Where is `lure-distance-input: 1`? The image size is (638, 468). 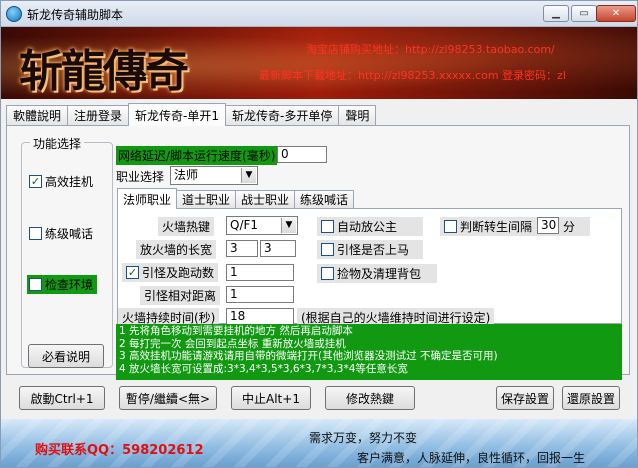
lure-distance-input: 1 is located at coordinates (260, 294).